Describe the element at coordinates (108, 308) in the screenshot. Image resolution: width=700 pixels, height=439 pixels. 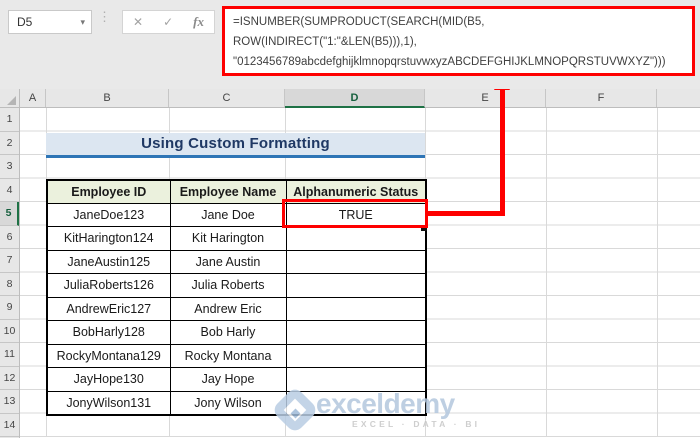
I see `cell-b9: AndrewEric127` at that location.